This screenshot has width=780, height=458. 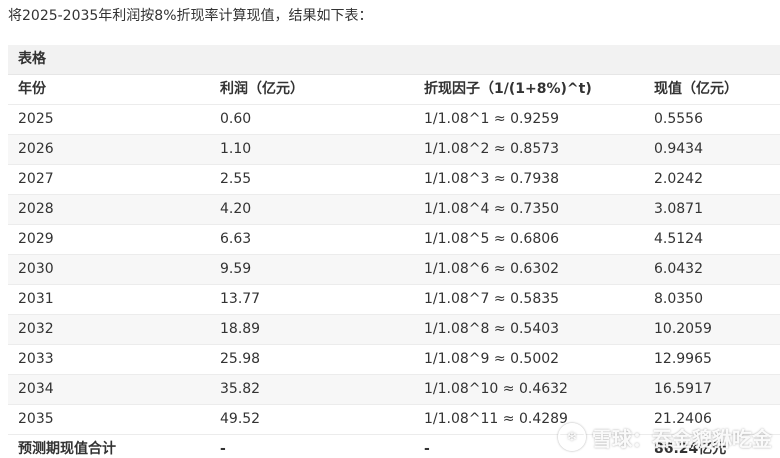 I want to click on cell-profit: 13.77, so click(x=240, y=299).